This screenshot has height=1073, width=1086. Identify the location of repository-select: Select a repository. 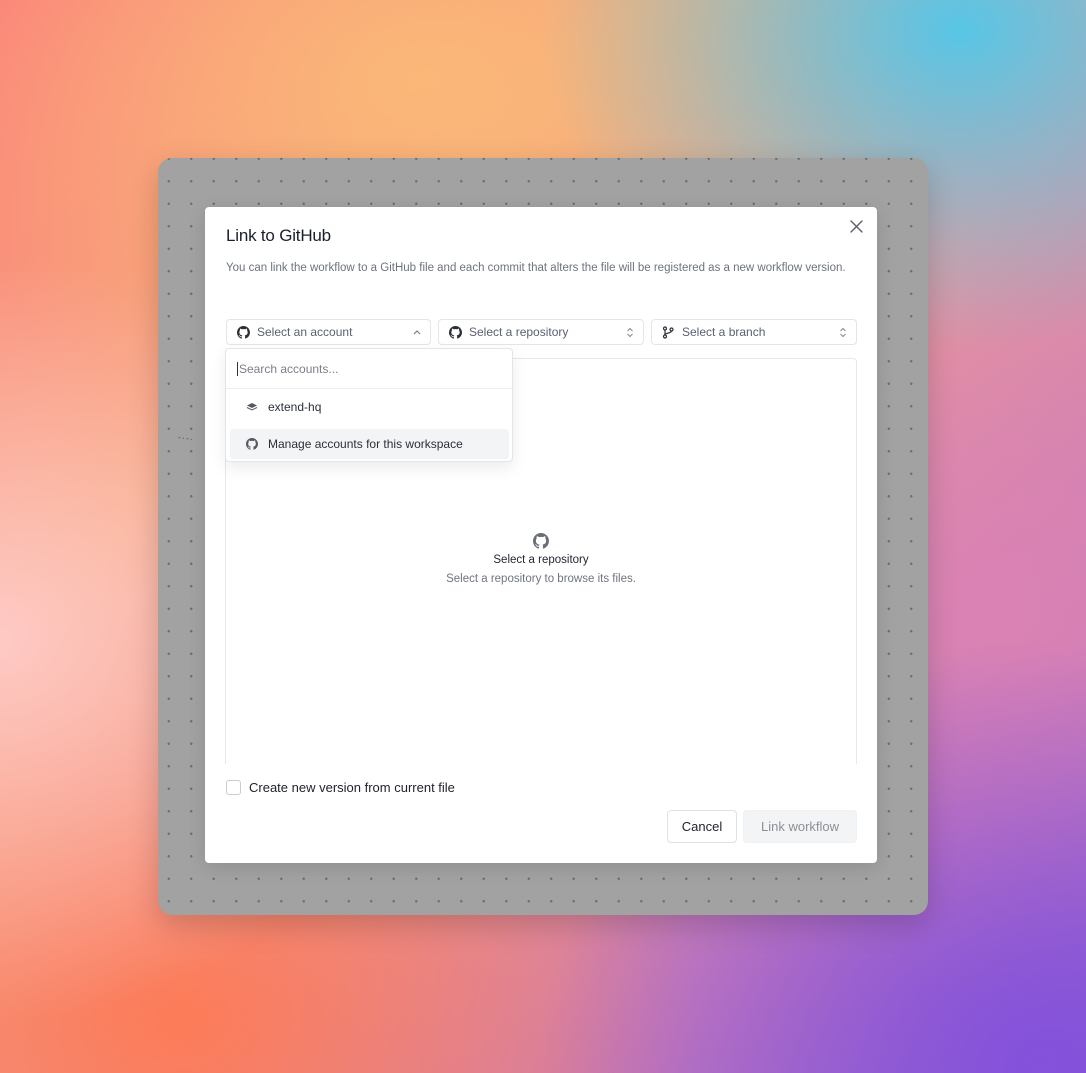
(541, 332).